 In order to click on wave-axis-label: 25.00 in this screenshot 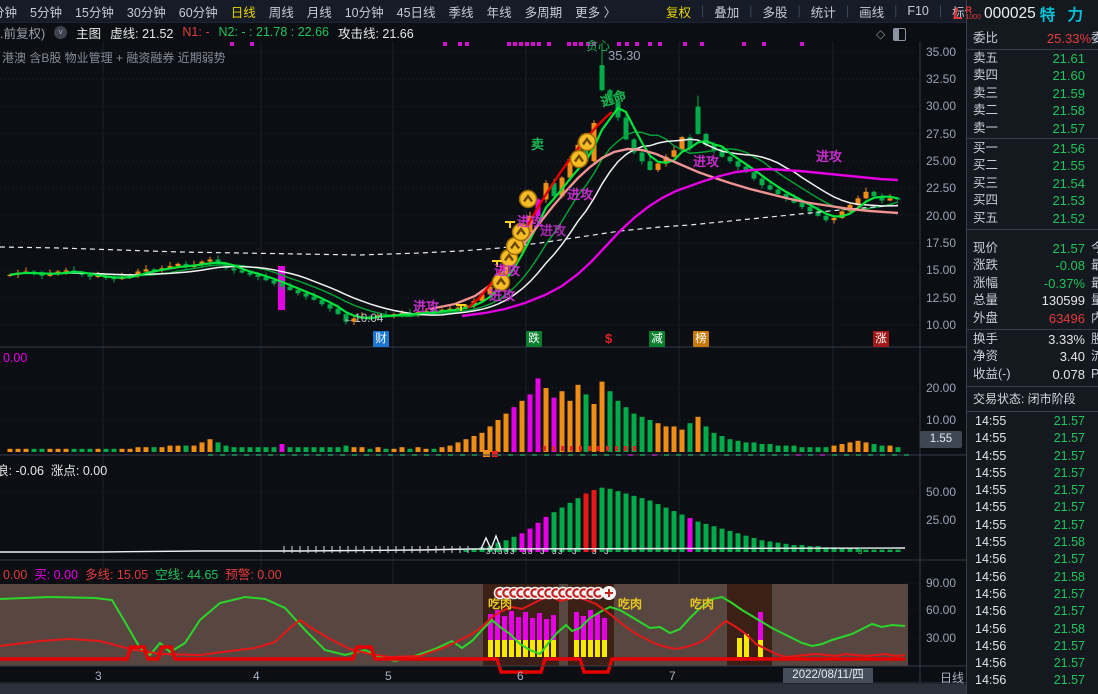, I will do `click(940, 520)`.